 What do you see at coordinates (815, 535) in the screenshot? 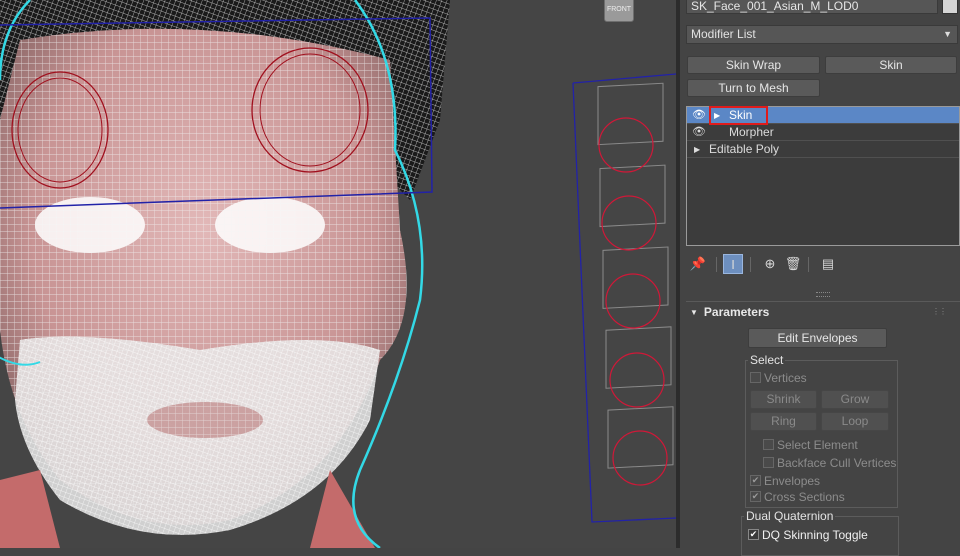
I see `dq-skinning-toggle-label: DQ Skinning Toggle` at bounding box center [815, 535].